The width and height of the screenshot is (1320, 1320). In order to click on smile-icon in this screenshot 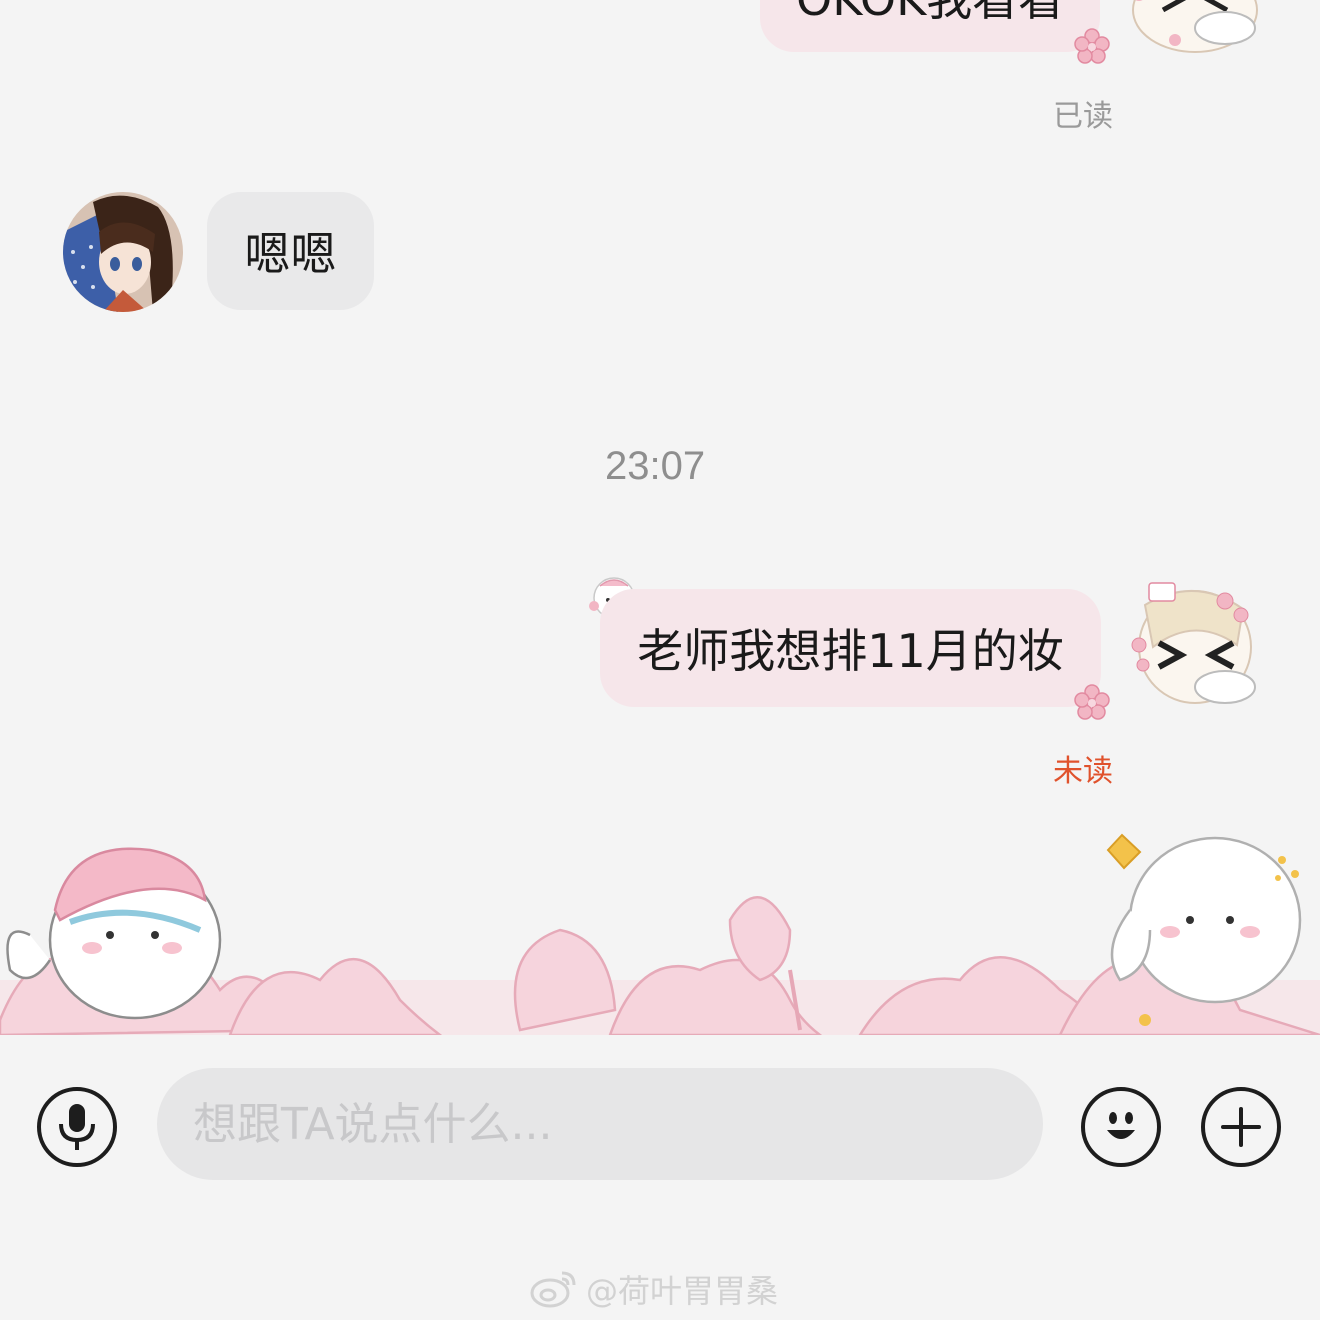, I will do `click(1121, 1125)`.